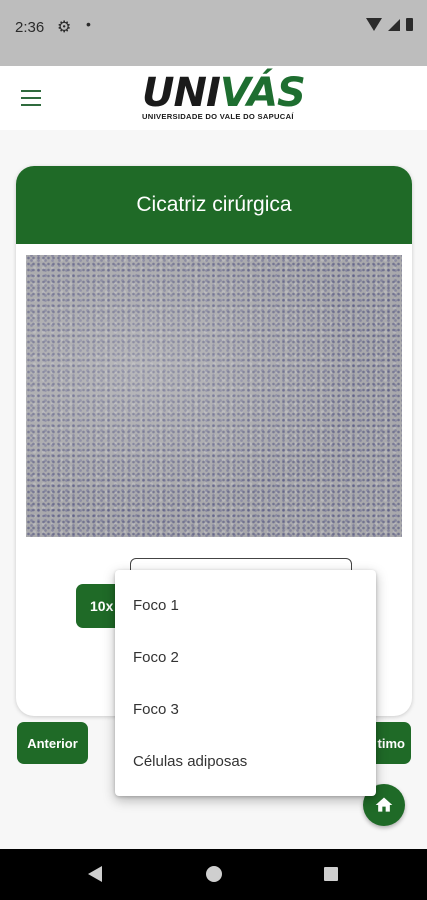 Image resolution: width=427 pixels, height=900 pixels. I want to click on app-header: UNIVÁS UNIVERSIDADE DO VALE DO SAPUCAÍ, so click(213, 98).